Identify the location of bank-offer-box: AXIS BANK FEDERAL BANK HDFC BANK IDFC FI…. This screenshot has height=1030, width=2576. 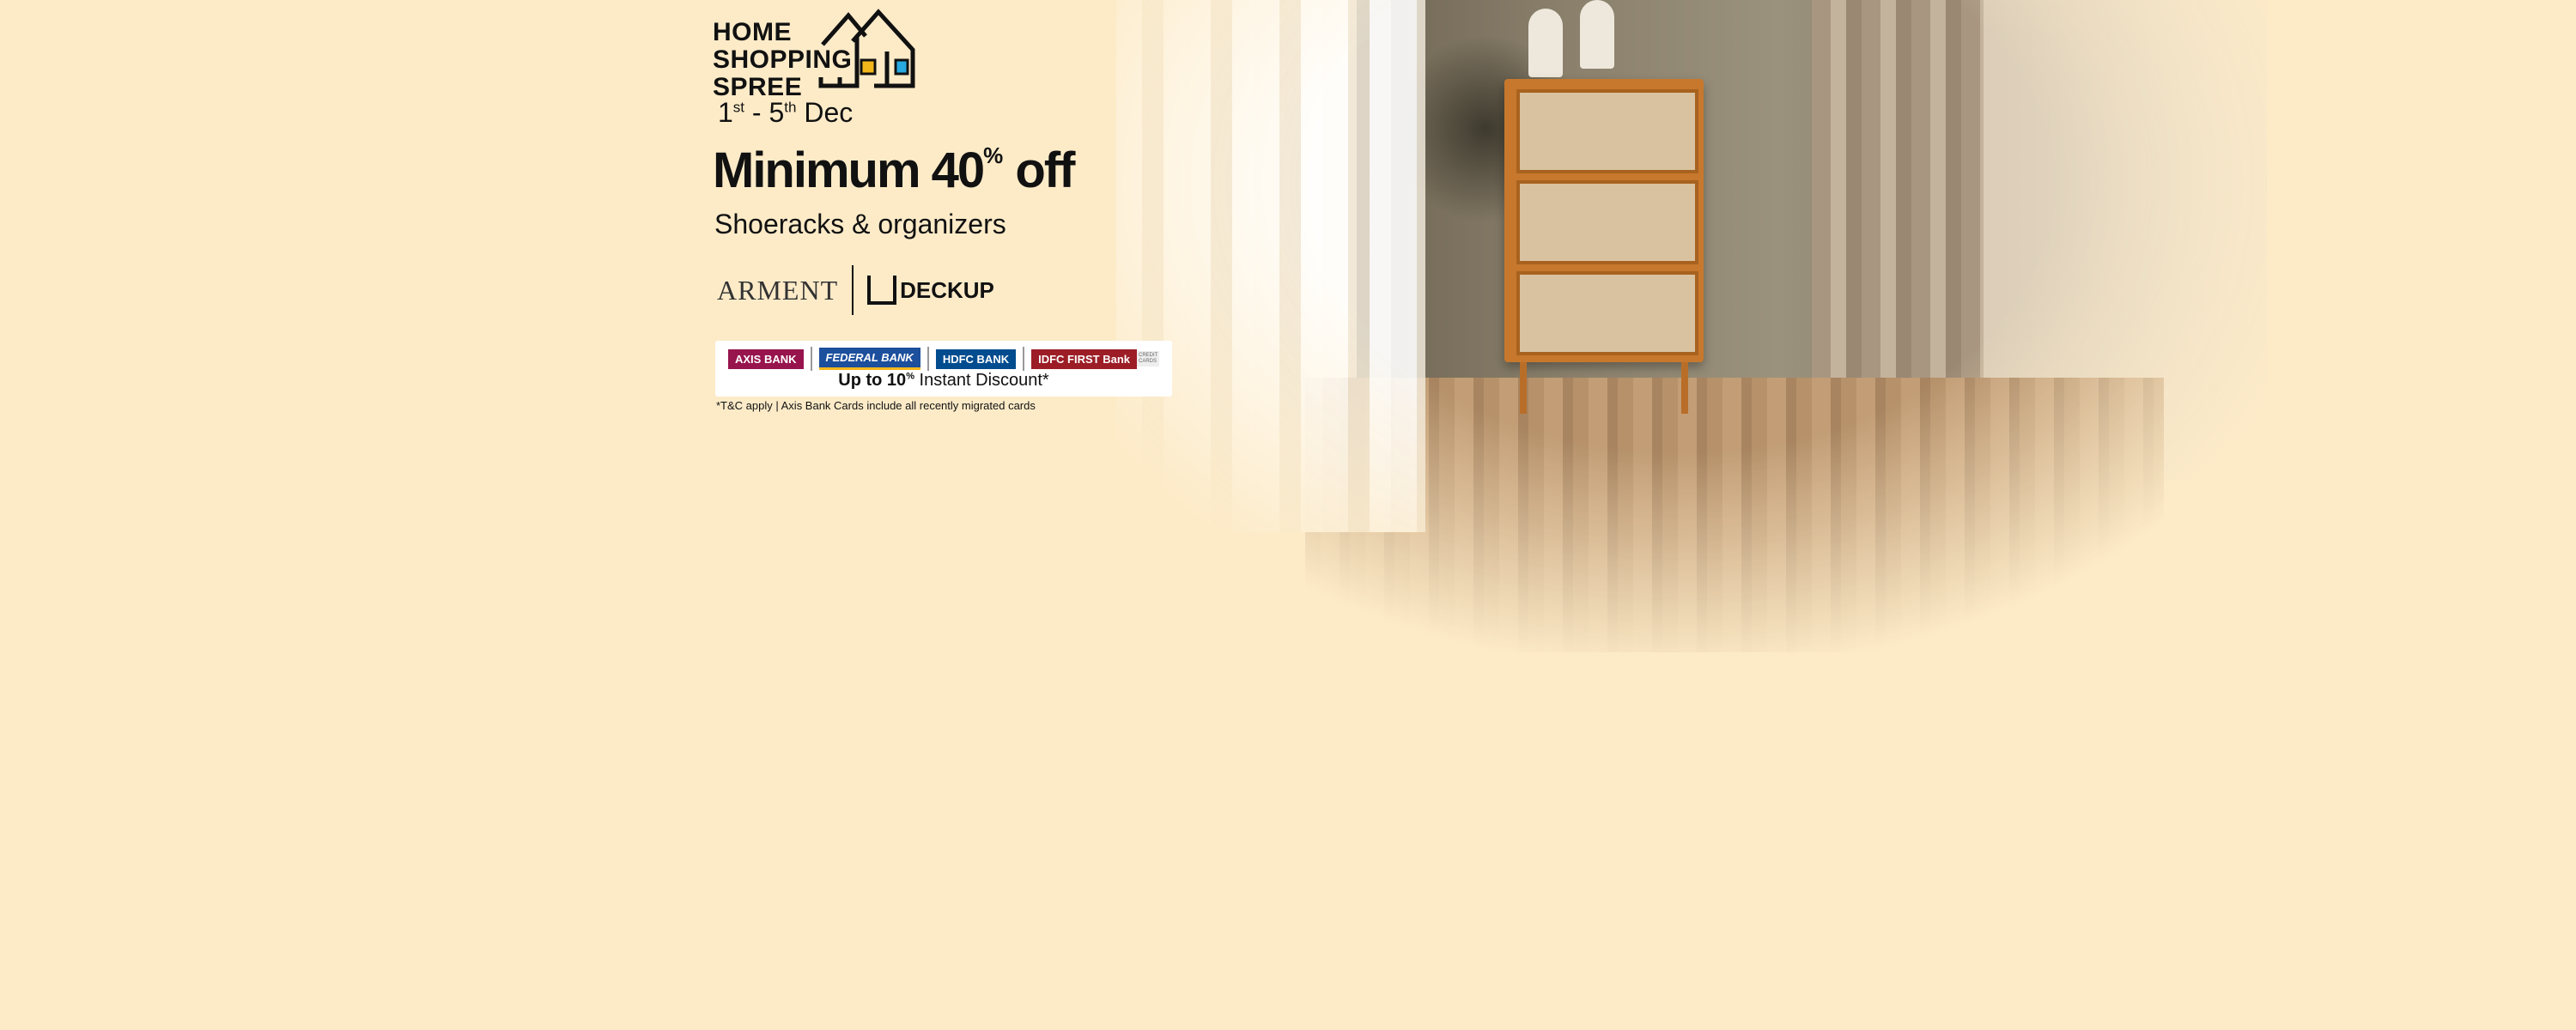
(943, 369).